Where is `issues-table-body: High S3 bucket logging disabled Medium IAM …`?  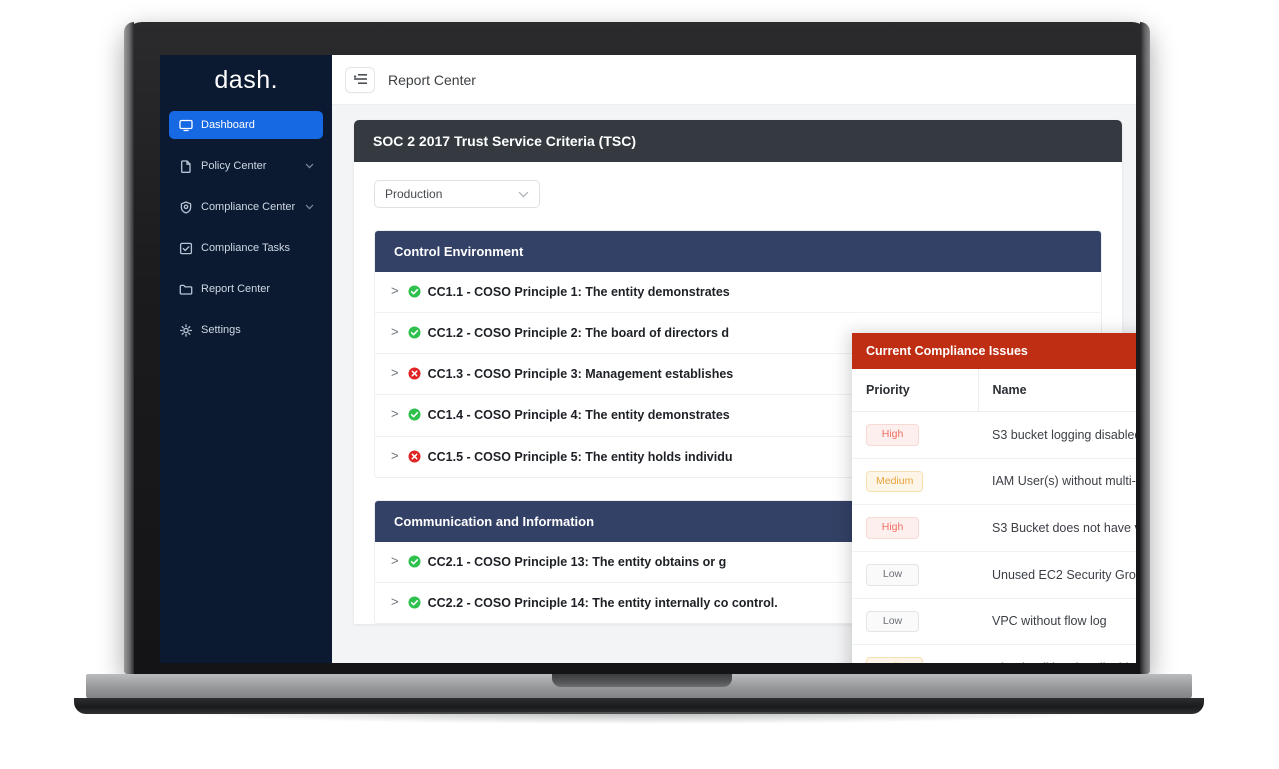
issues-table-body: High S3 bucket logging disabled Medium IAM … is located at coordinates (994, 537).